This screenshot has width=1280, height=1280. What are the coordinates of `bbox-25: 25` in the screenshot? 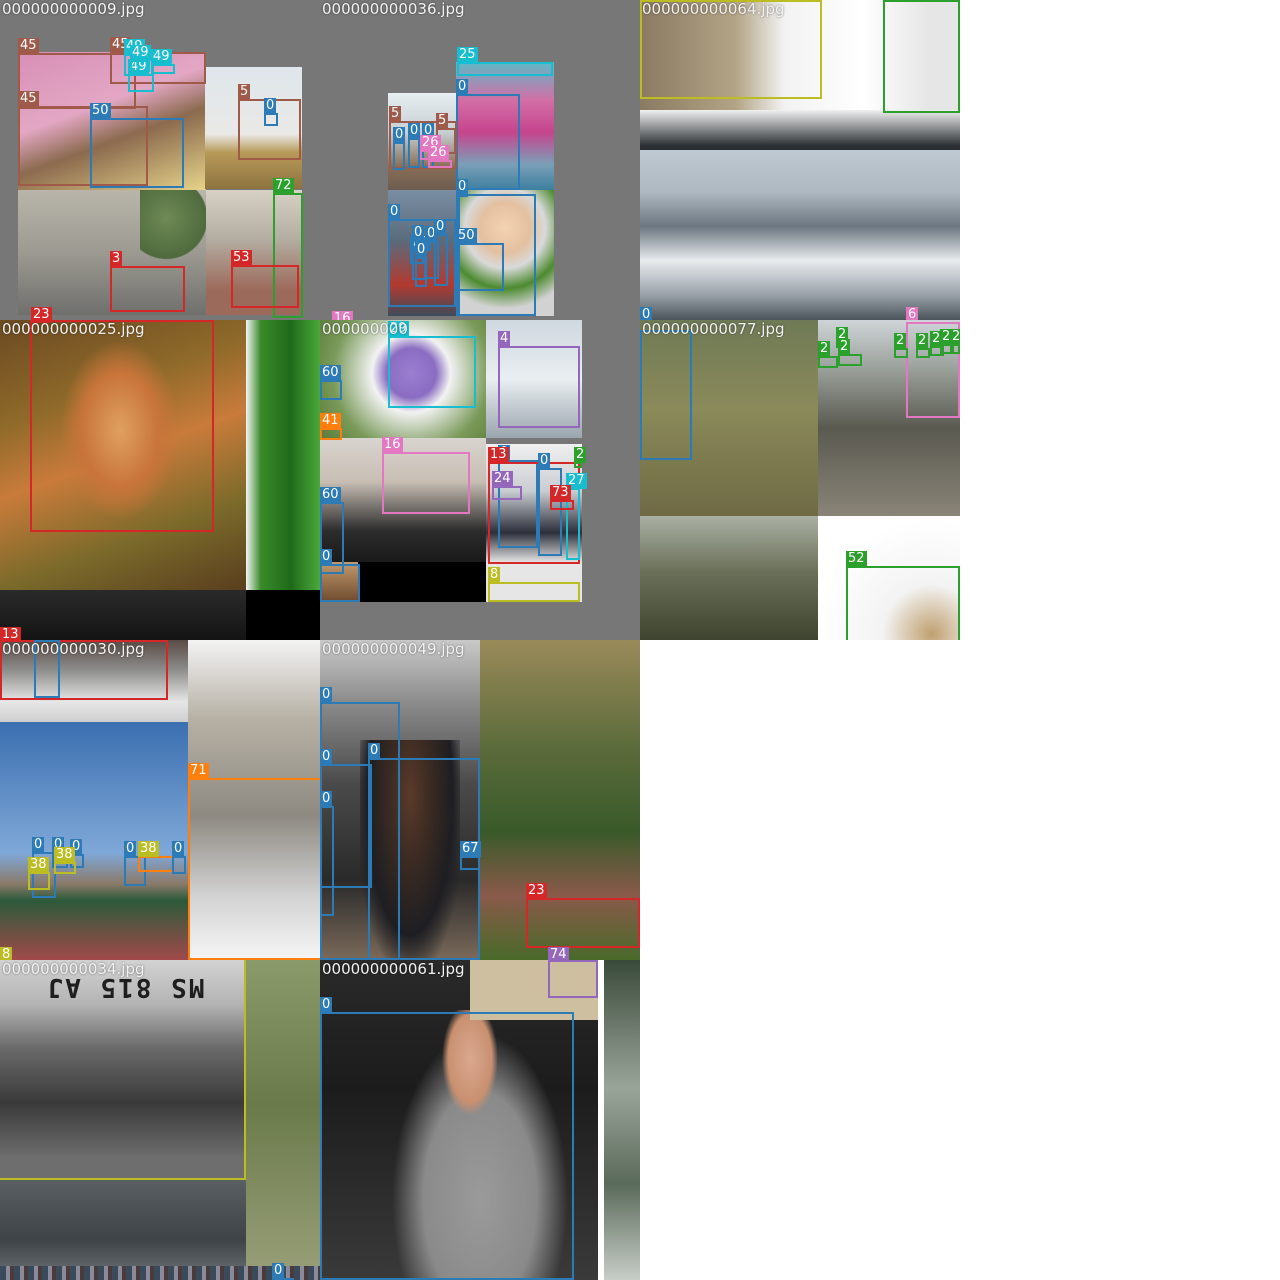 It's located at (505, 61).